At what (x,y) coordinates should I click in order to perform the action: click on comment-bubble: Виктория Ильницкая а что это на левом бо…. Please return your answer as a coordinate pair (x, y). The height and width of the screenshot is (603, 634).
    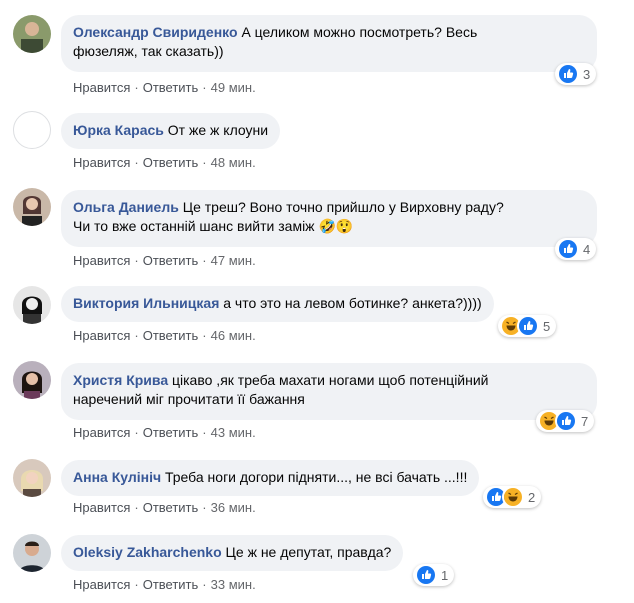
    Looking at the image, I should click on (277, 304).